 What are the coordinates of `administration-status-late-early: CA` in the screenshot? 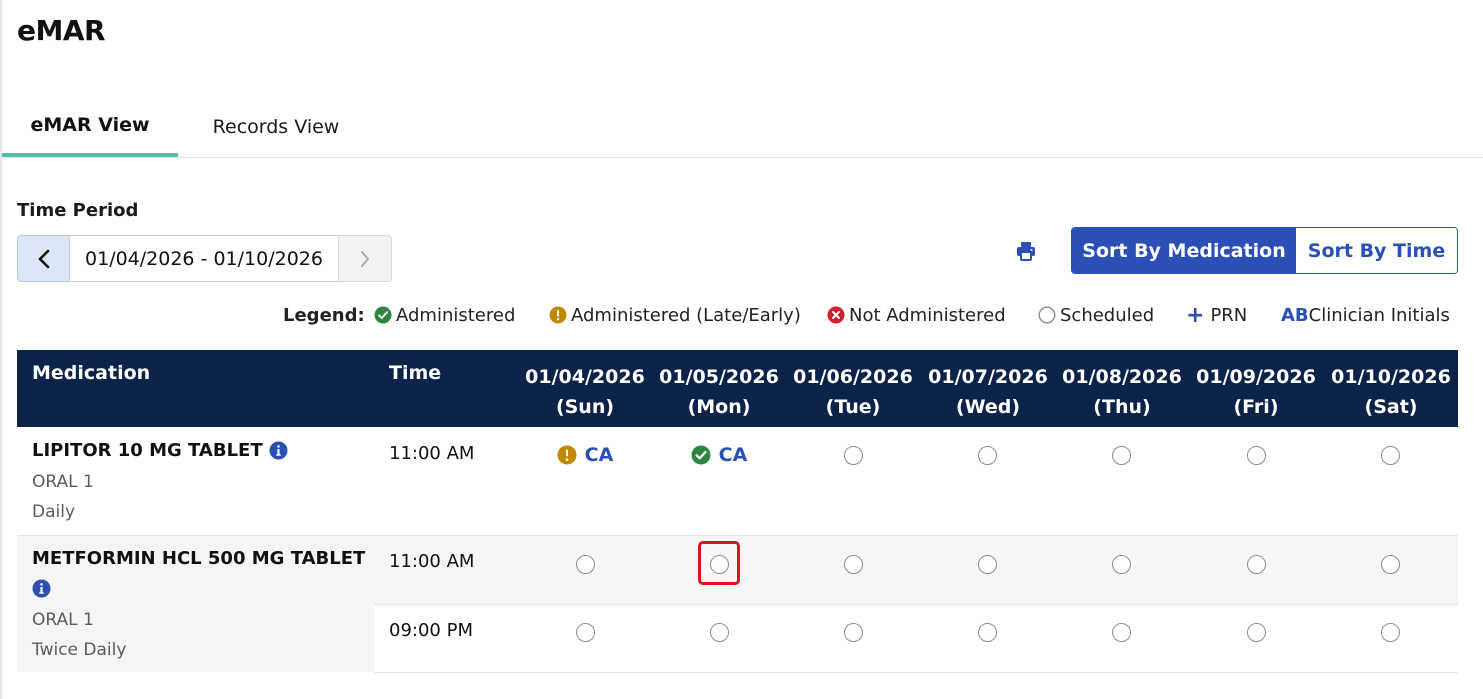 It's located at (585, 455).